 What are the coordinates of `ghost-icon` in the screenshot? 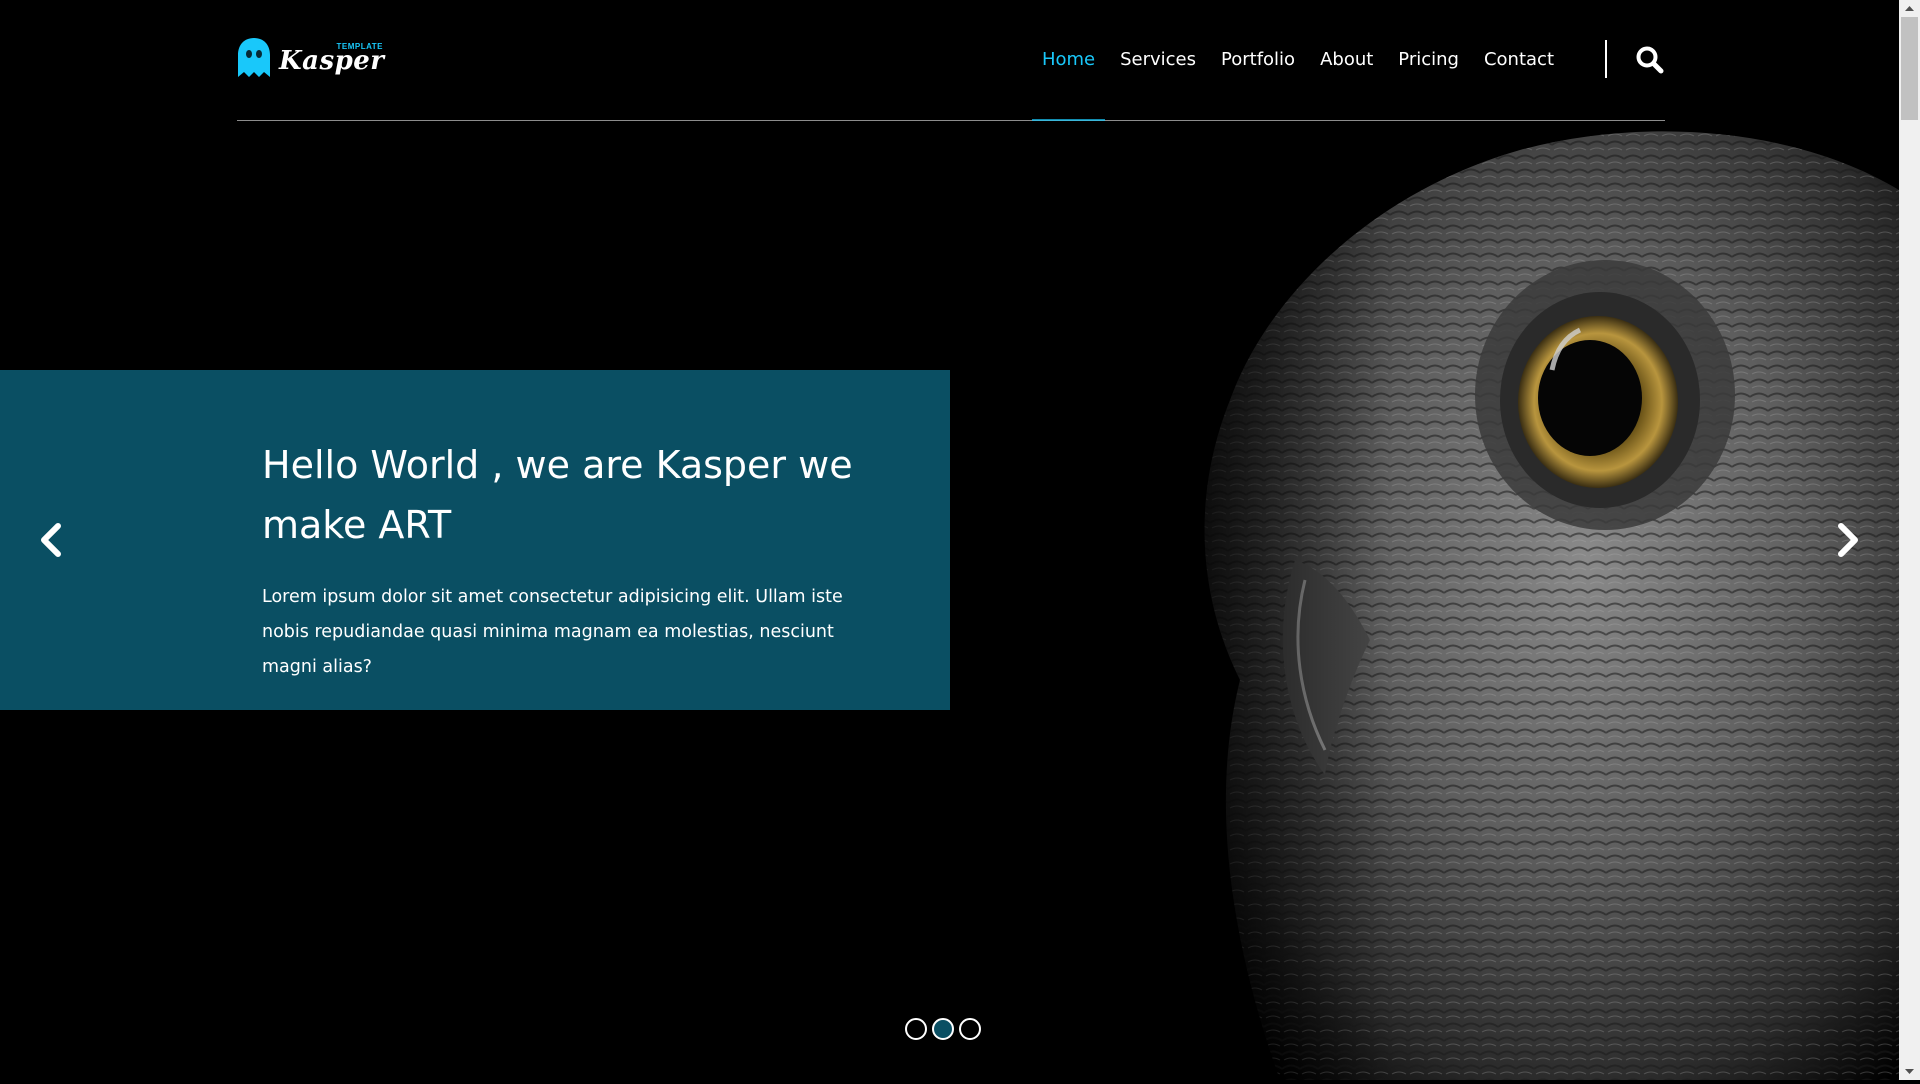 It's located at (254, 57).